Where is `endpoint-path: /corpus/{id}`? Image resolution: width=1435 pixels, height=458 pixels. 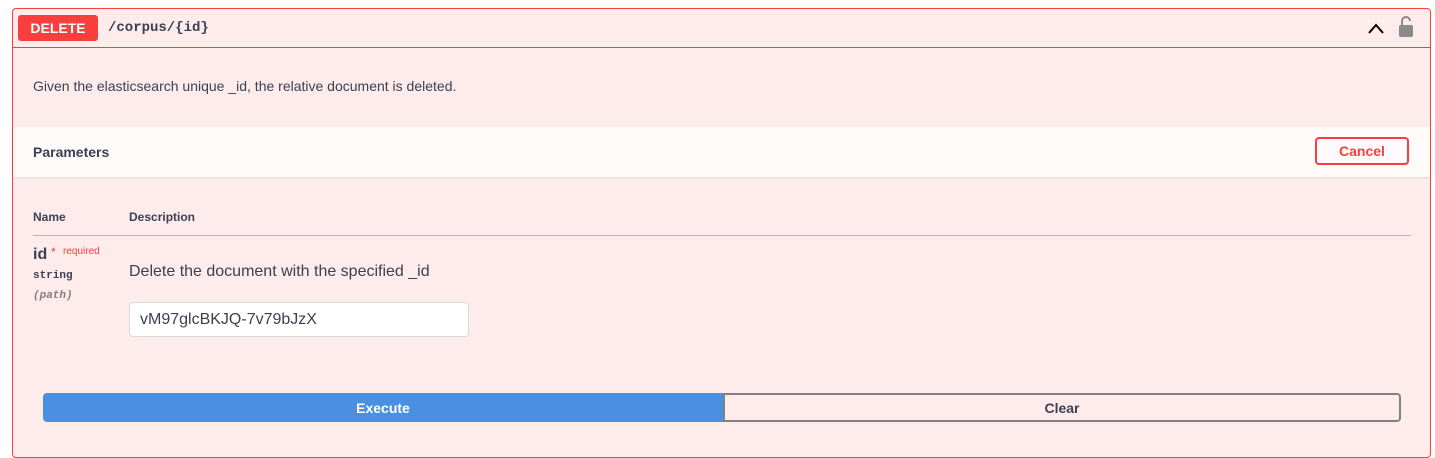 endpoint-path: /corpus/{id} is located at coordinates (158, 28).